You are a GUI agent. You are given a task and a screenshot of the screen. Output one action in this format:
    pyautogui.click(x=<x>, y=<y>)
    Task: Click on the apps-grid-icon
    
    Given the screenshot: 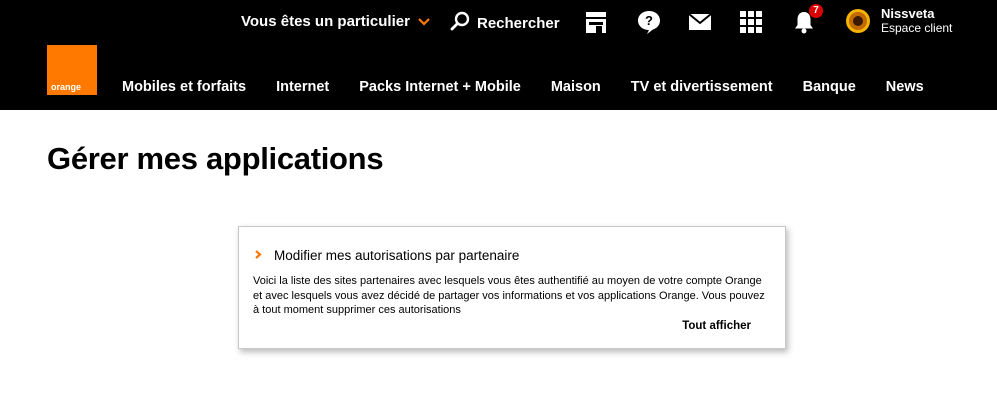 What is the action you would take?
    pyautogui.click(x=753, y=22)
    